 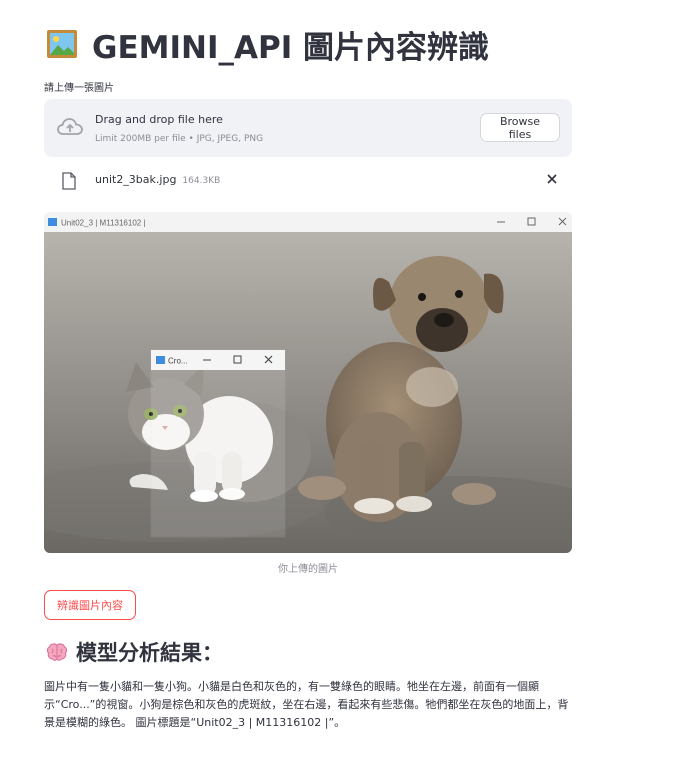 What do you see at coordinates (179, 139) in the screenshot?
I see `dropzone-limit: Limit 200MB per file • JPG, JPEG, PNG` at bounding box center [179, 139].